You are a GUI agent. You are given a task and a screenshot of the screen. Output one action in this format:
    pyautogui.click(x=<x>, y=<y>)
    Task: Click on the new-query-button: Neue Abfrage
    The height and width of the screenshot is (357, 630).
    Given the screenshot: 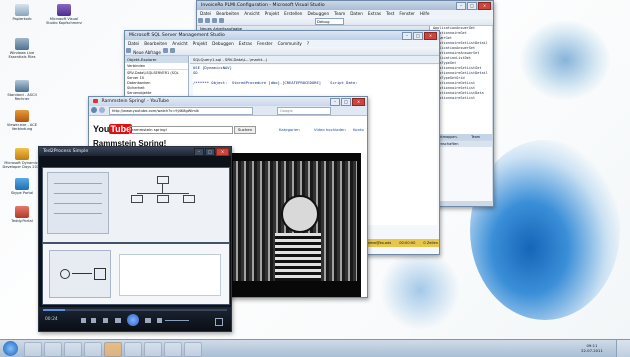 What is the action you would take?
    pyautogui.click(x=147, y=52)
    